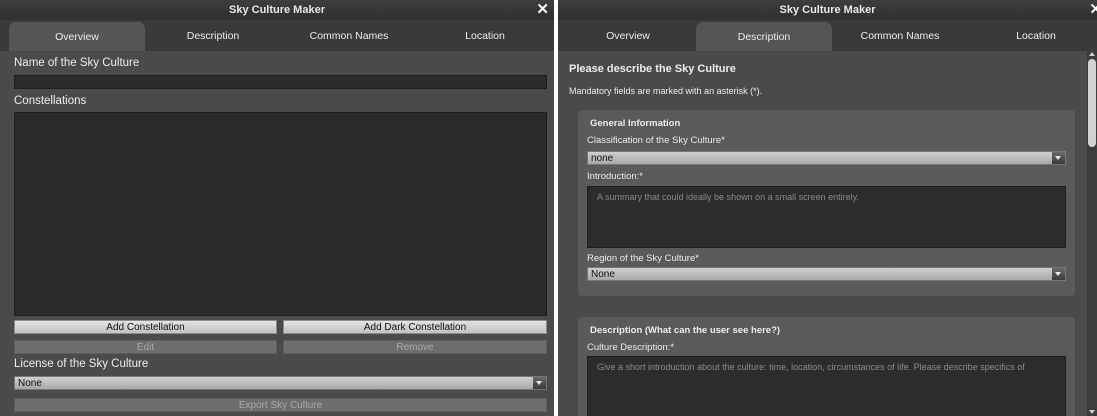 The image size is (1097, 416). What do you see at coordinates (50, 101) in the screenshot?
I see `constellations-label: Constellations` at bounding box center [50, 101].